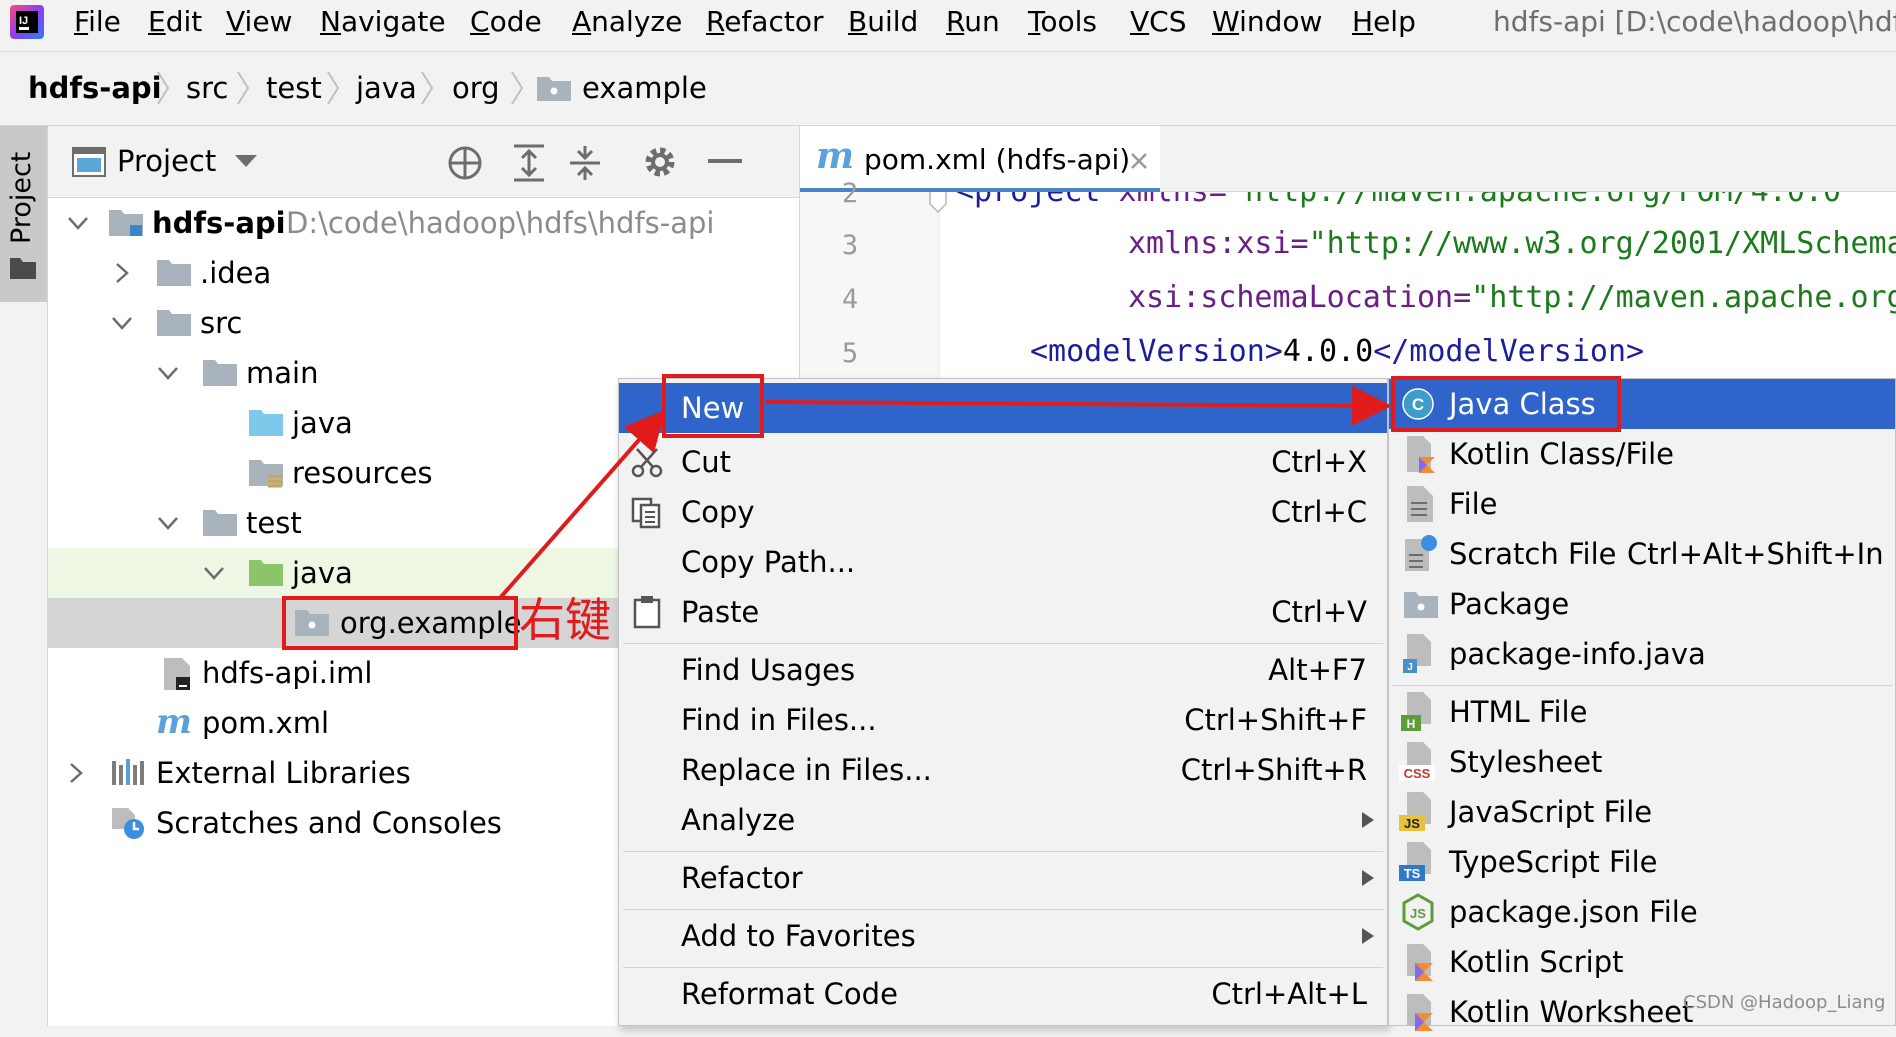 The width and height of the screenshot is (1896, 1037). What do you see at coordinates (1784, 1002) in the screenshot?
I see `watermark: CSDN @Hadoop_Liang` at bounding box center [1784, 1002].